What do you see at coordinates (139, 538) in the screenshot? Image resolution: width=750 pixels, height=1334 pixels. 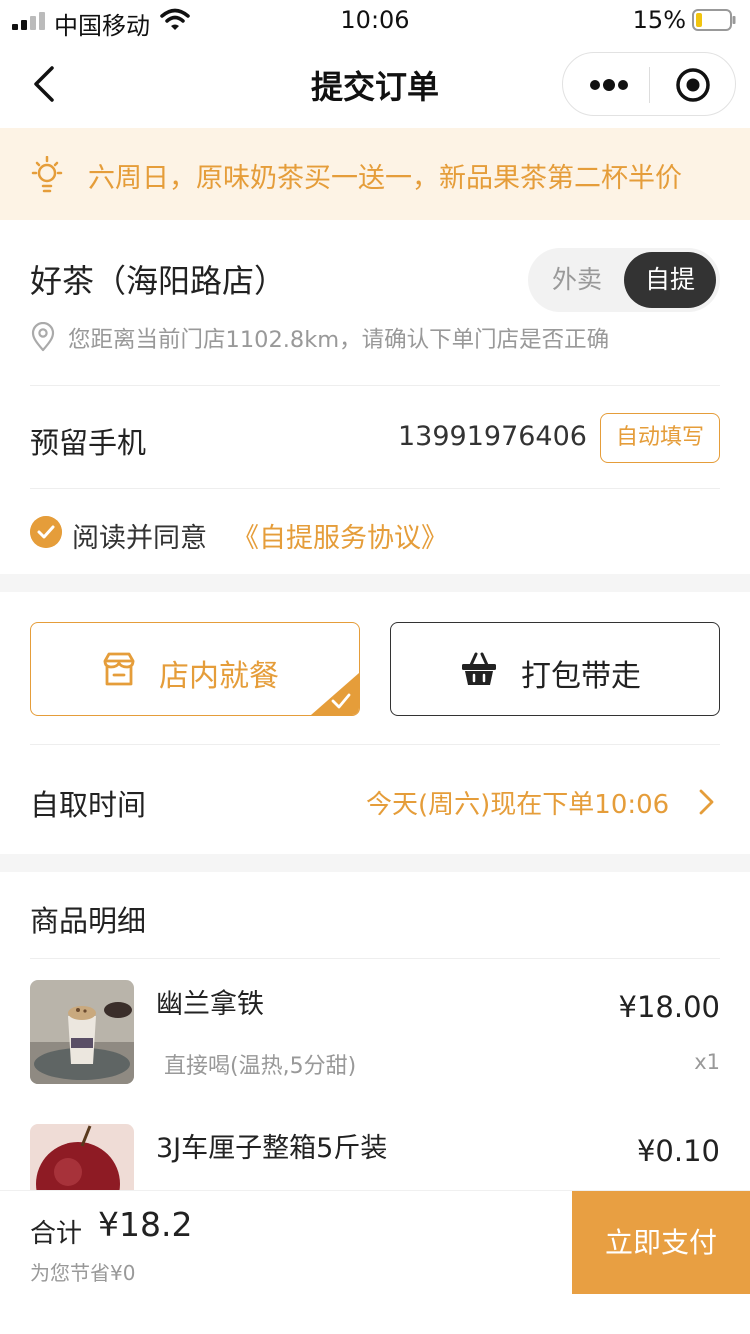 I see `agreement-text: 阅读并同意` at bounding box center [139, 538].